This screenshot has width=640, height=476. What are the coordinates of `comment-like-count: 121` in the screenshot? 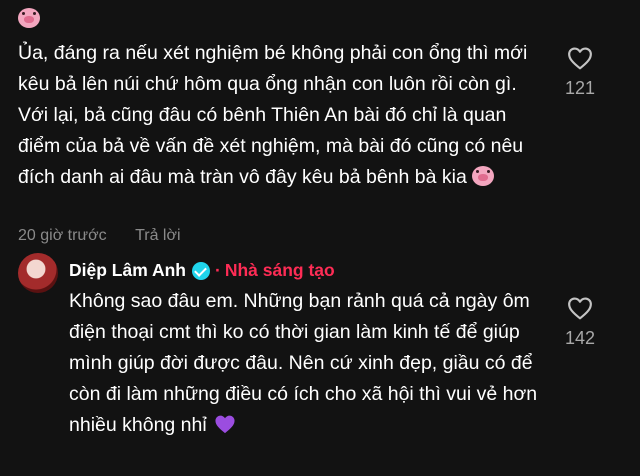 It's located at (580, 88).